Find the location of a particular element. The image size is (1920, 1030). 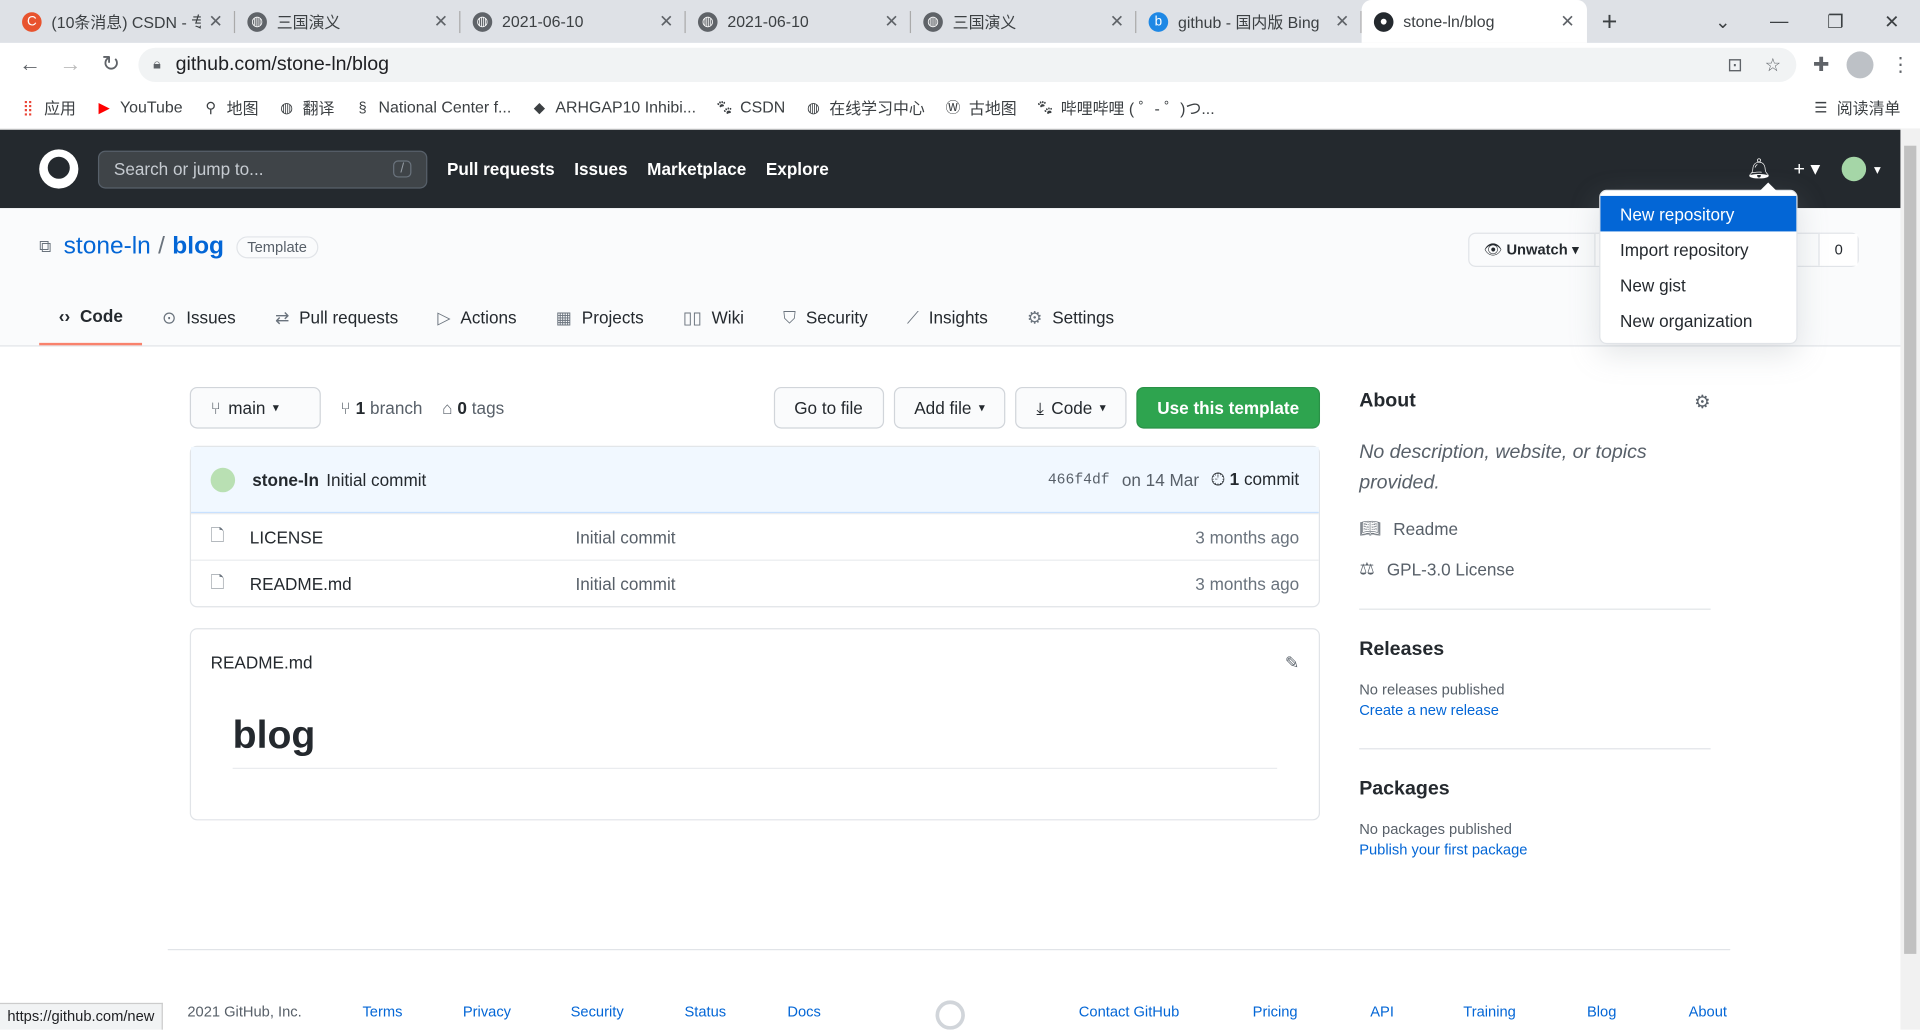

repo-tab-wiki: ▯▯ Wiki is located at coordinates (713, 317).